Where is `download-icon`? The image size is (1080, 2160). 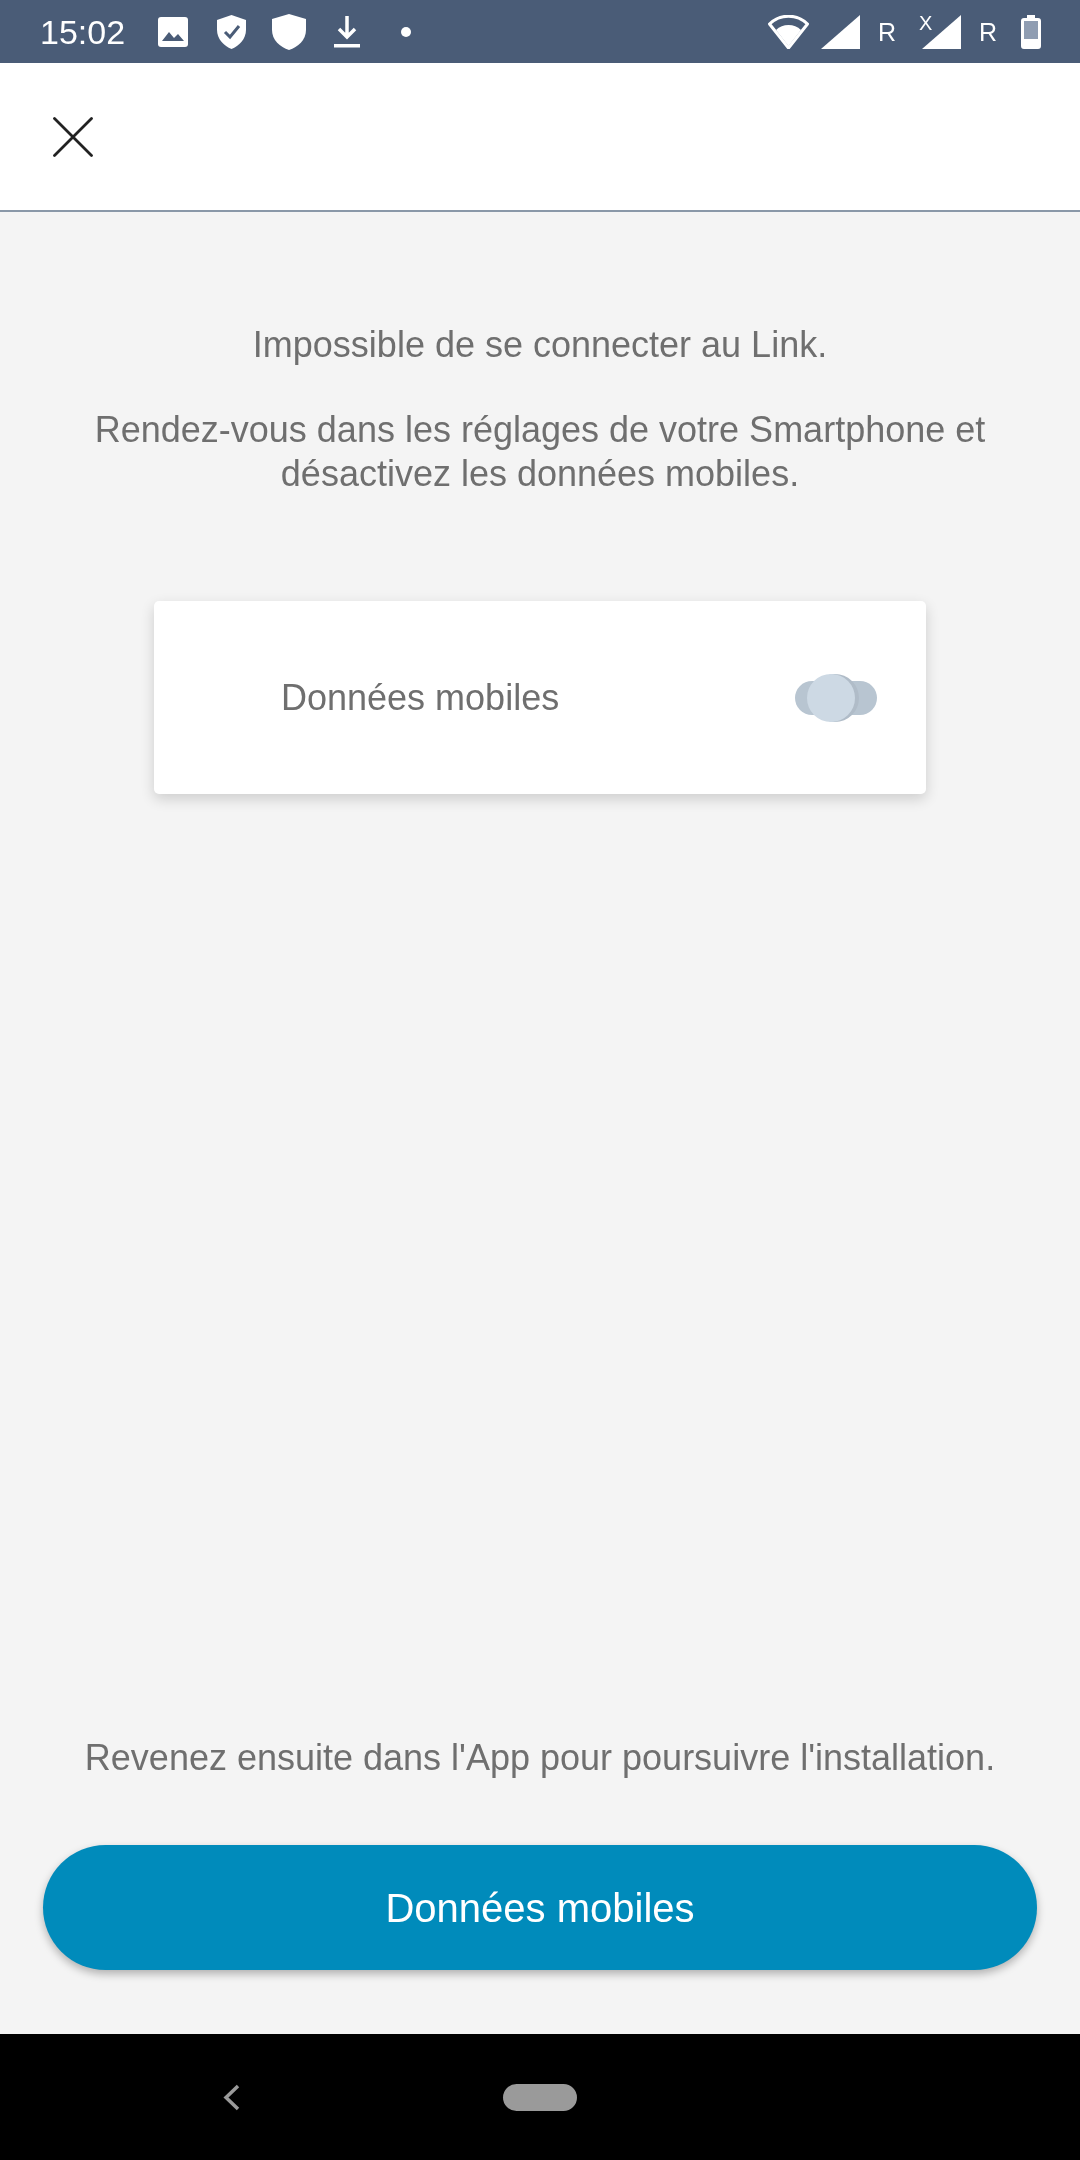
download-icon is located at coordinates (347, 31).